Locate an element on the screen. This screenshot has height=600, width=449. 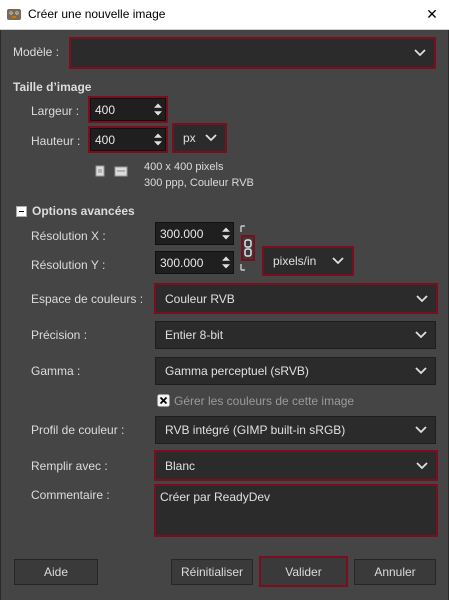
landscape-icon is located at coordinates (121, 171).